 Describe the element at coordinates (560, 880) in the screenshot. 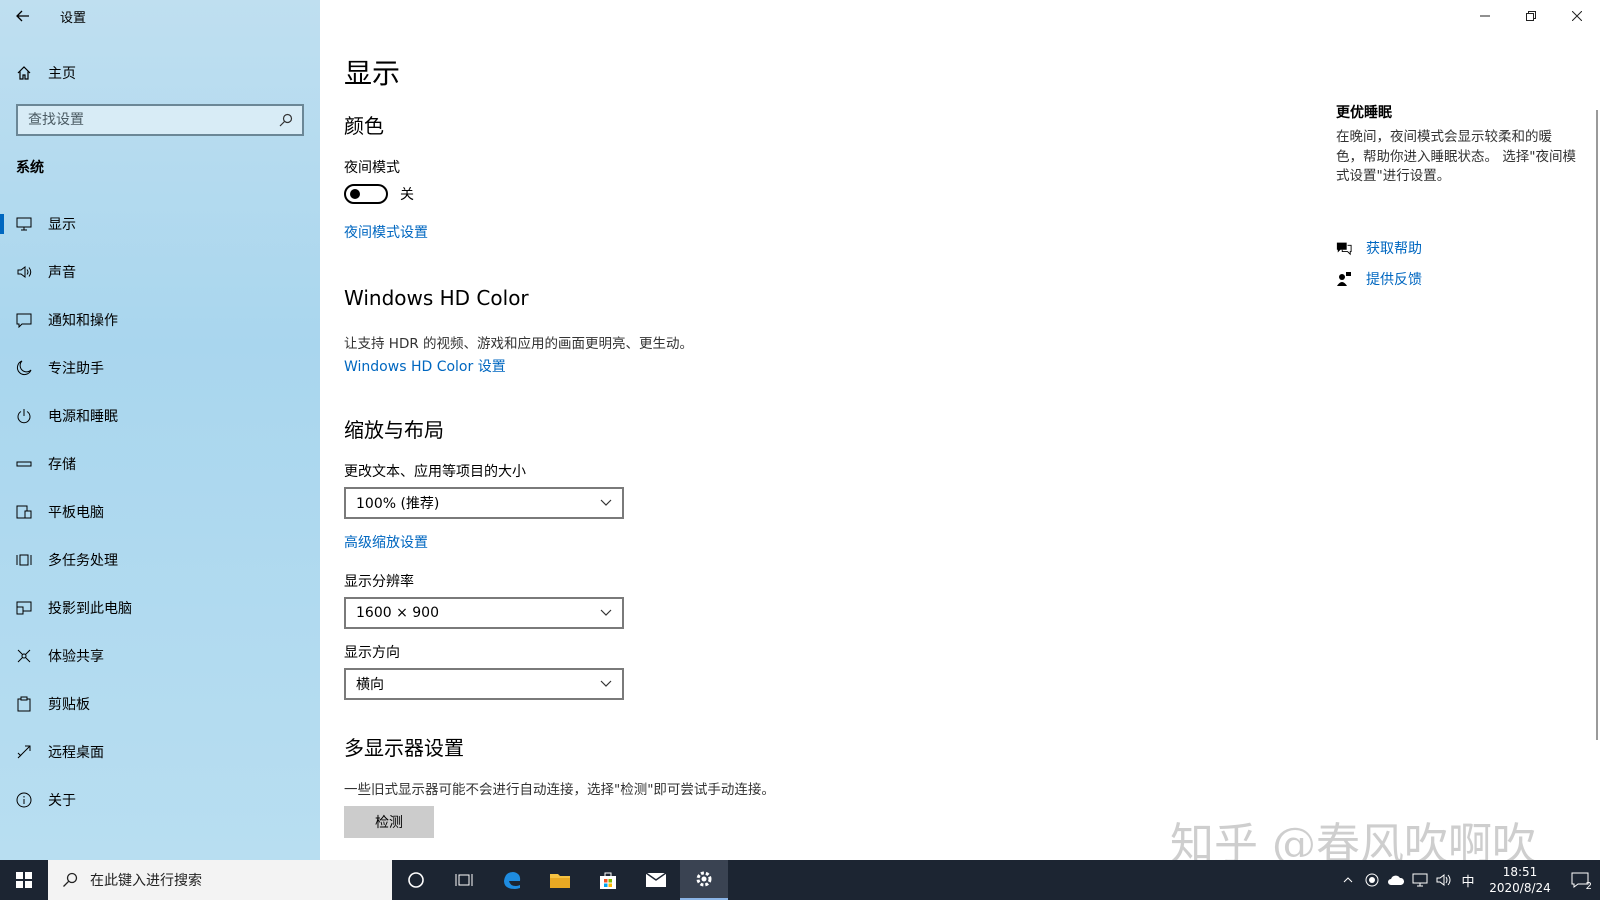

I see `file-explorer-app` at that location.